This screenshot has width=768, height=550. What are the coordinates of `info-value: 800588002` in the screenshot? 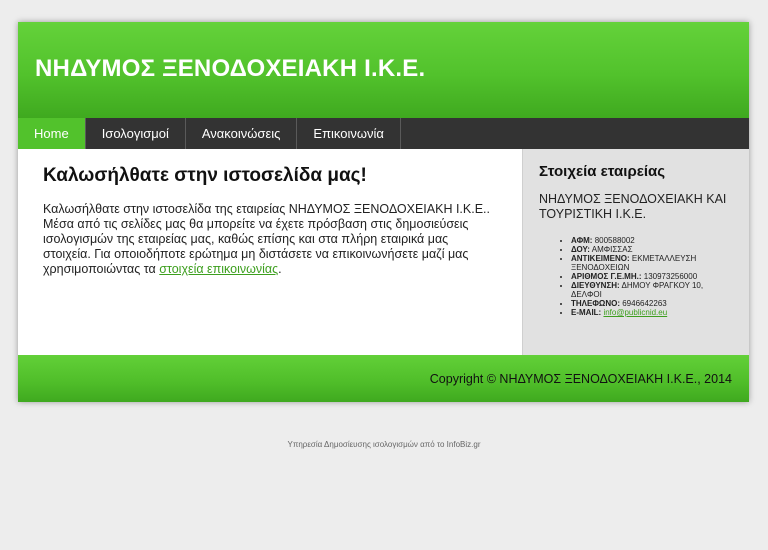 It's located at (614, 240).